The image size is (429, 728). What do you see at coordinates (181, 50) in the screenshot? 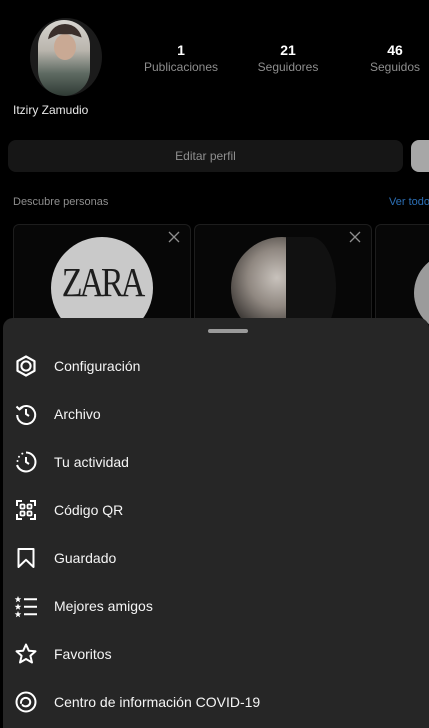
I see `posts-number: 1` at bounding box center [181, 50].